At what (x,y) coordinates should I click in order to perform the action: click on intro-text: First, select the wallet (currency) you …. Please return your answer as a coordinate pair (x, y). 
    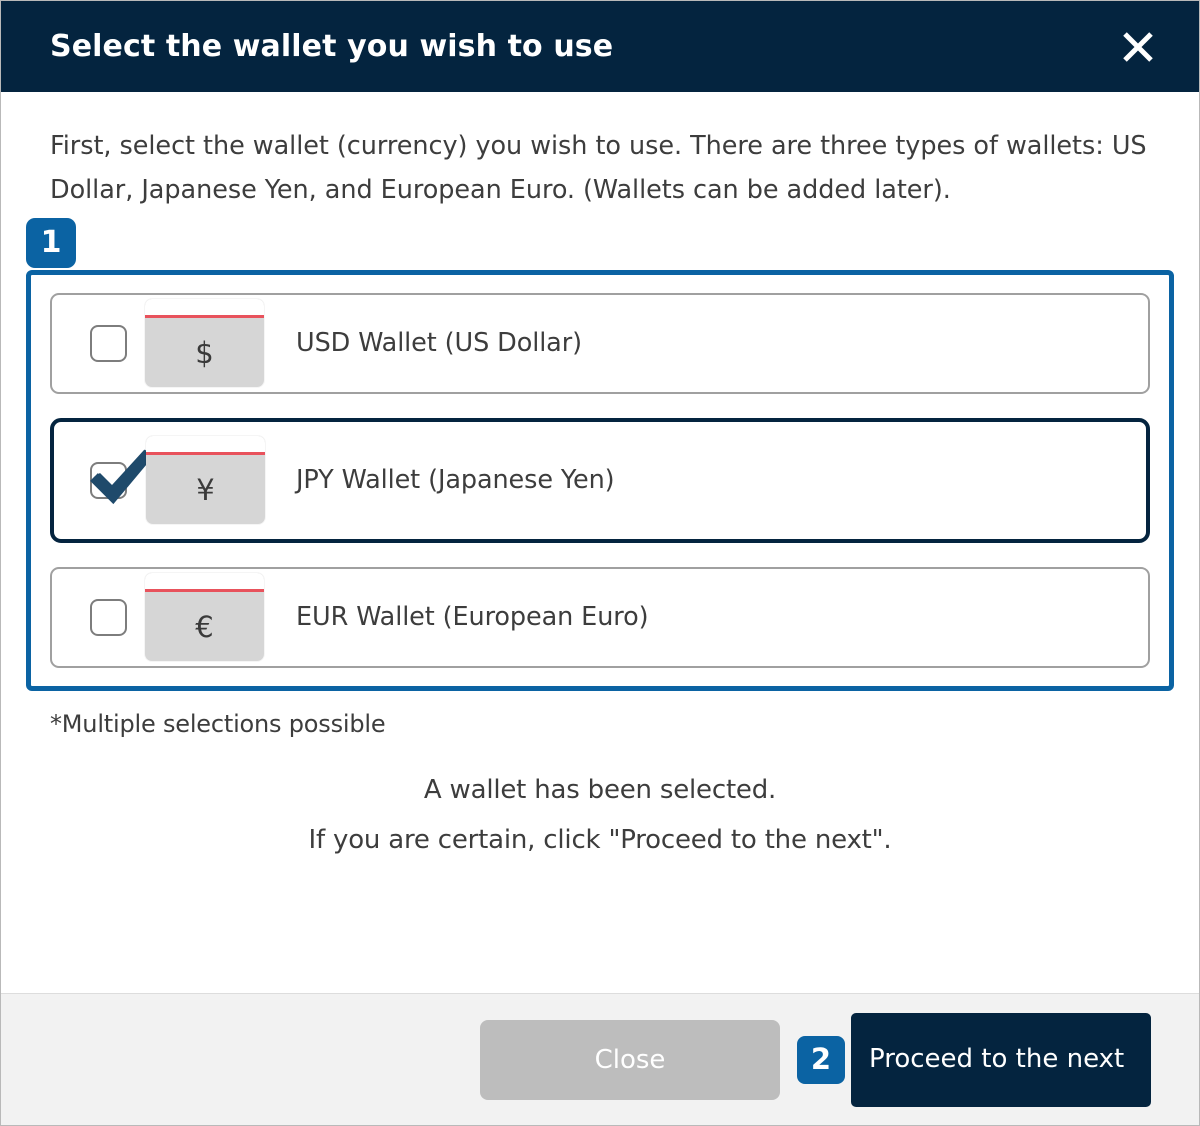
    Looking at the image, I should click on (598, 168).